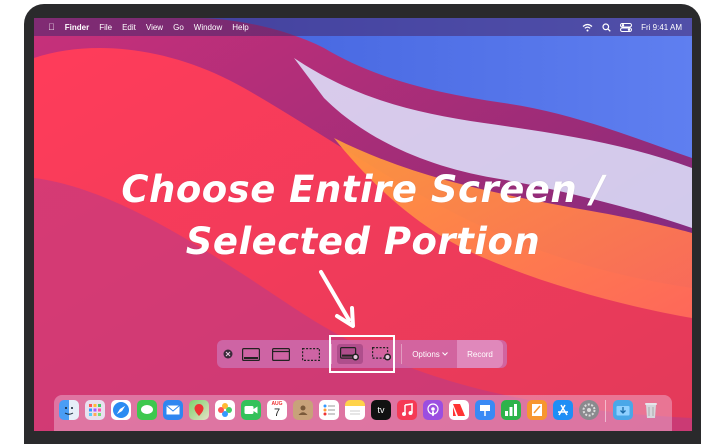  I want to click on dock-launchpad-icon, so click(95, 410).